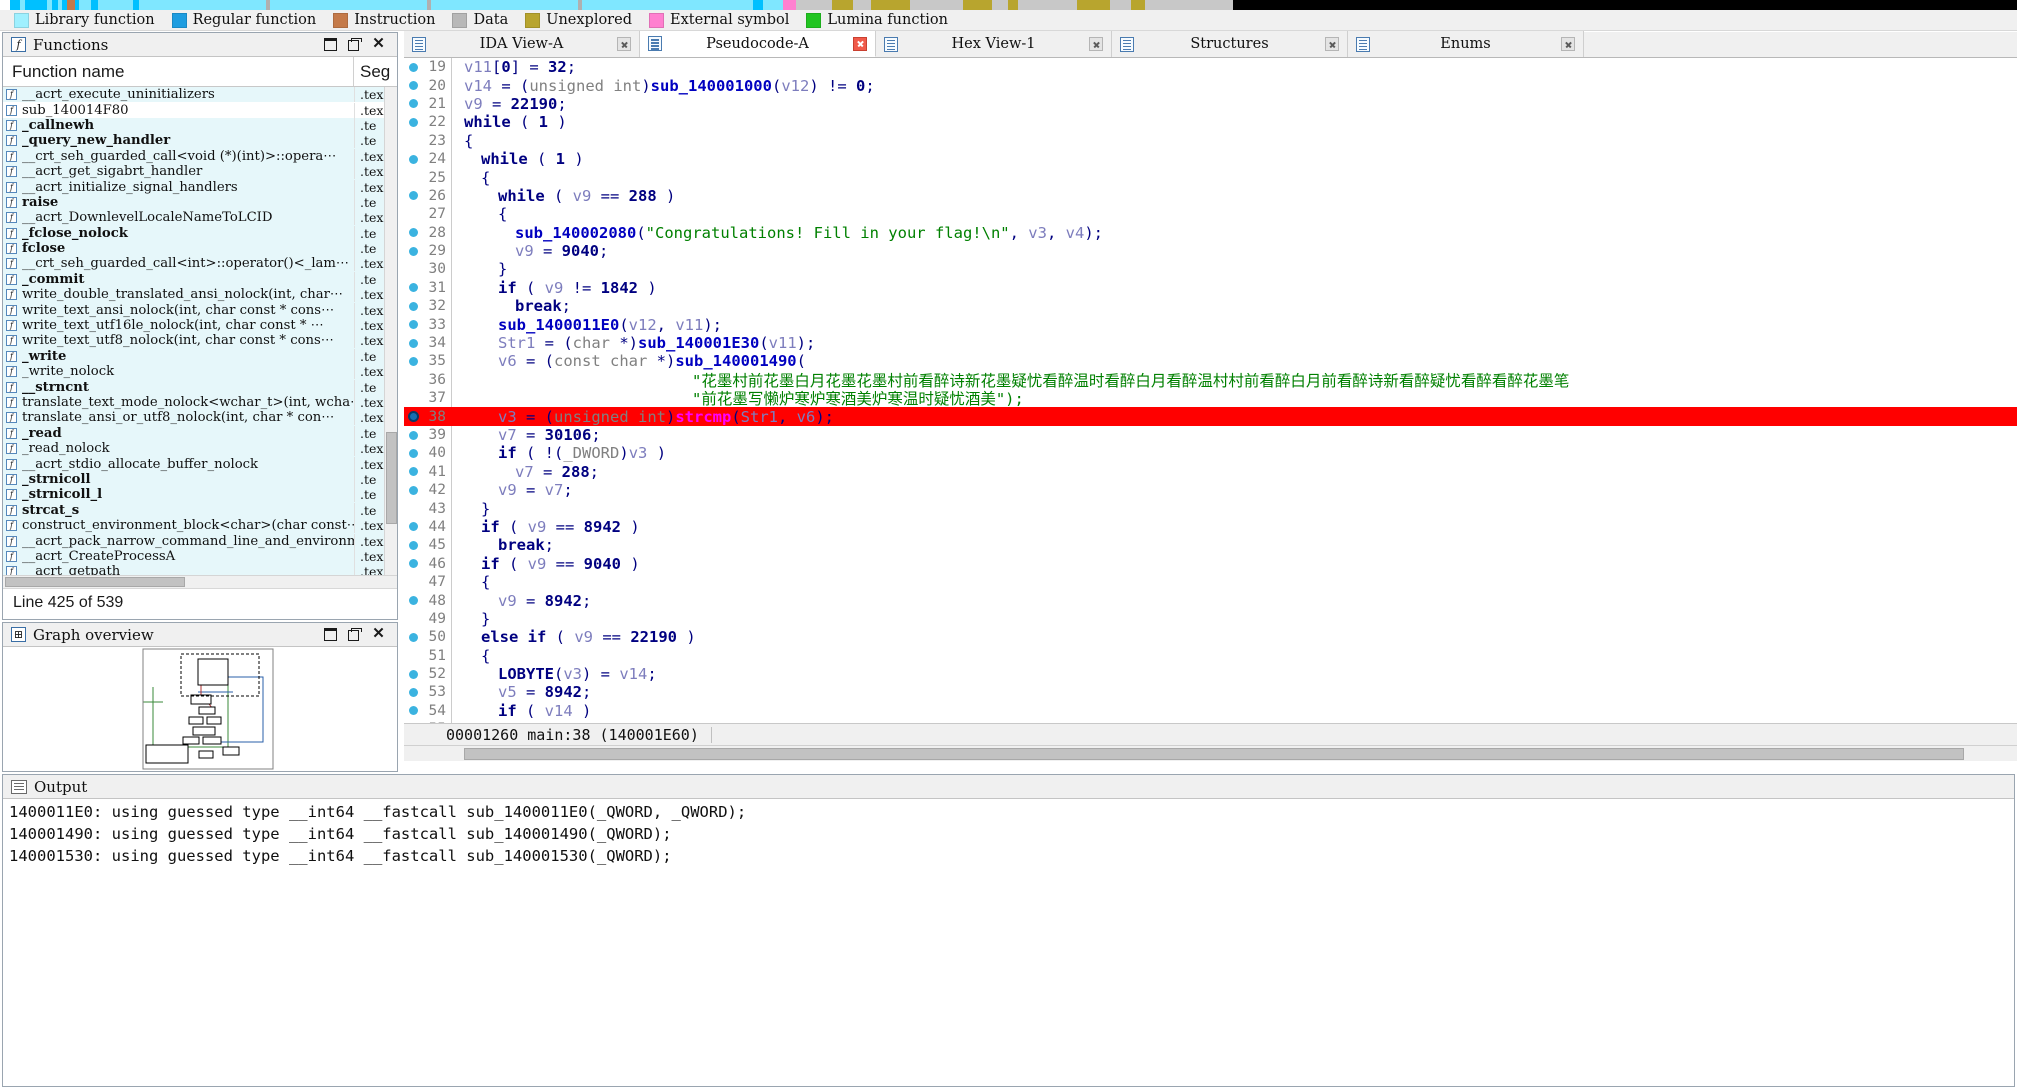 This screenshot has height=1089, width=2017. Describe the element at coordinates (1210, 416) in the screenshot. I see `code-line: 38 v3 = (unsigned int)strcmp(Str1, v6);` at that location.